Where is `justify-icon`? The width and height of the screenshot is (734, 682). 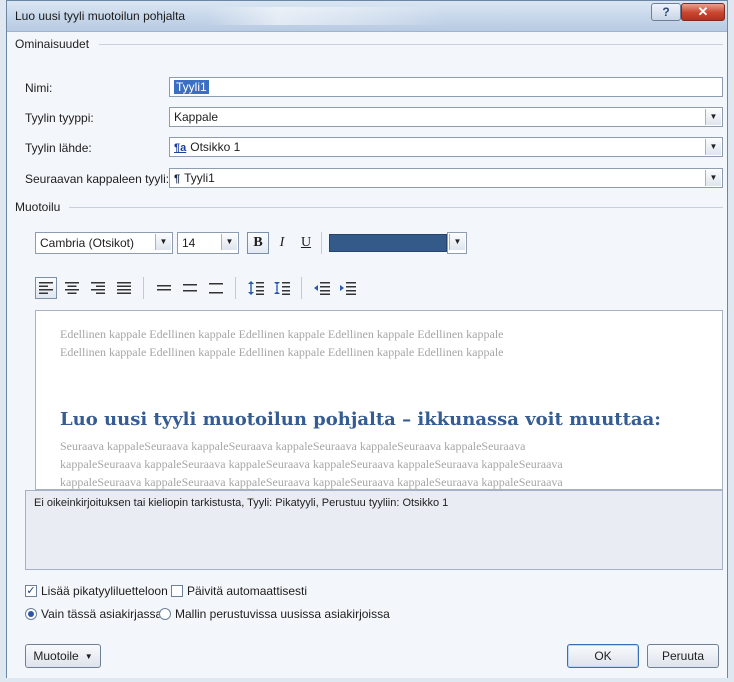 justify-icon is located at coordinates (124, 288).